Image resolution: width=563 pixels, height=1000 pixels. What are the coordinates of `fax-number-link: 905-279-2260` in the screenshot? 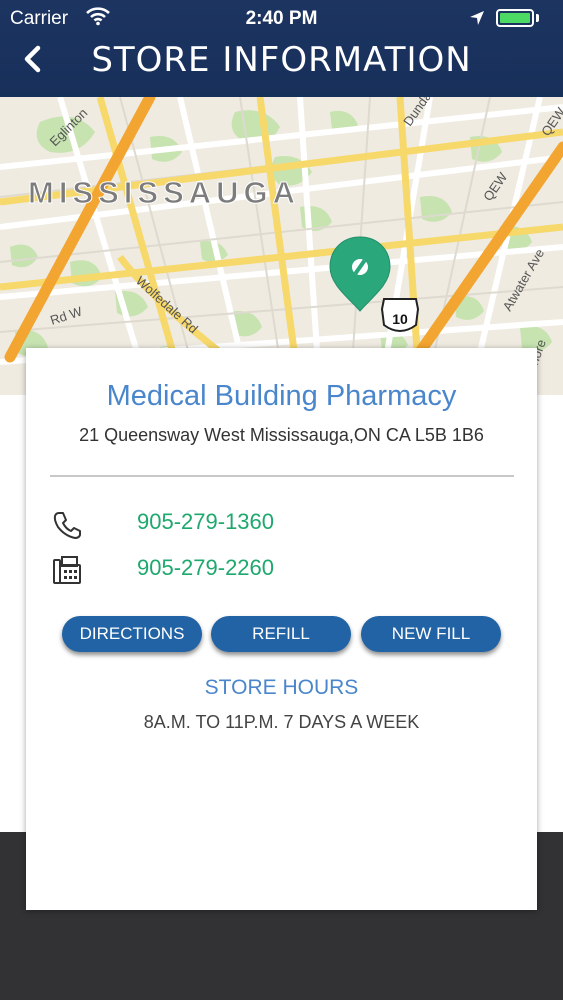 It's located at (205, 568).